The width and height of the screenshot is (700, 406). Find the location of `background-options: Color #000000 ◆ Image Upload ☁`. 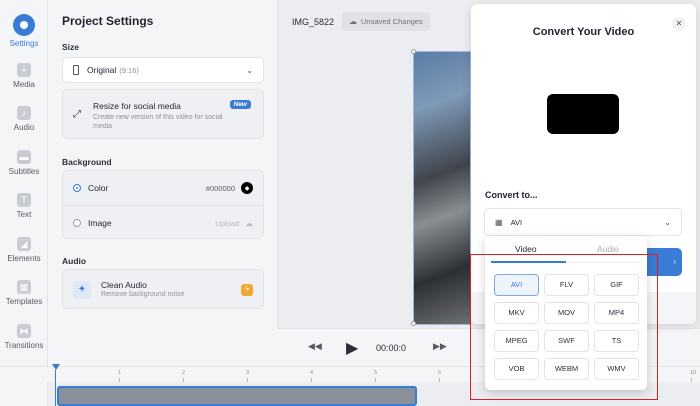

background-options: Color #000000 ◆ Image Upload ☁ is located at coordinates (163, 204).